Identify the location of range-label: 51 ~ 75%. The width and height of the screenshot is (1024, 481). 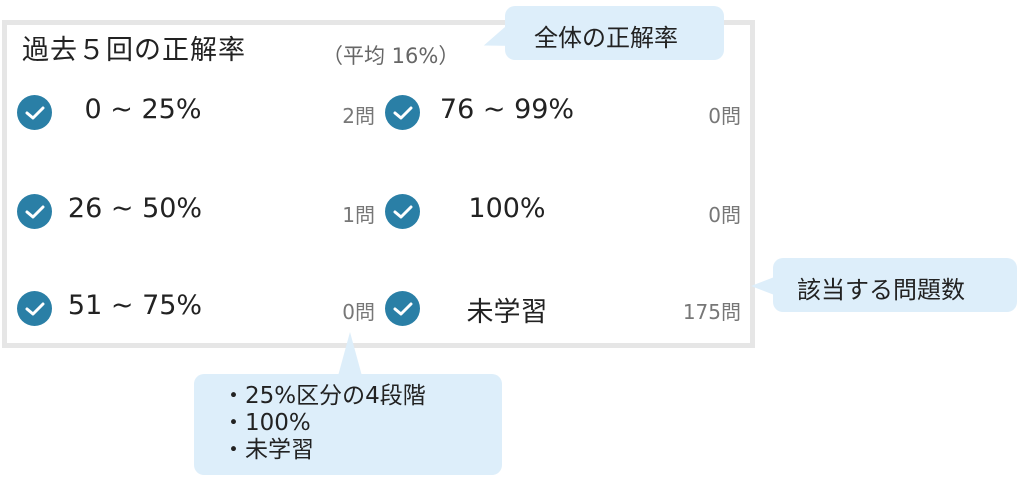
(135, 305).